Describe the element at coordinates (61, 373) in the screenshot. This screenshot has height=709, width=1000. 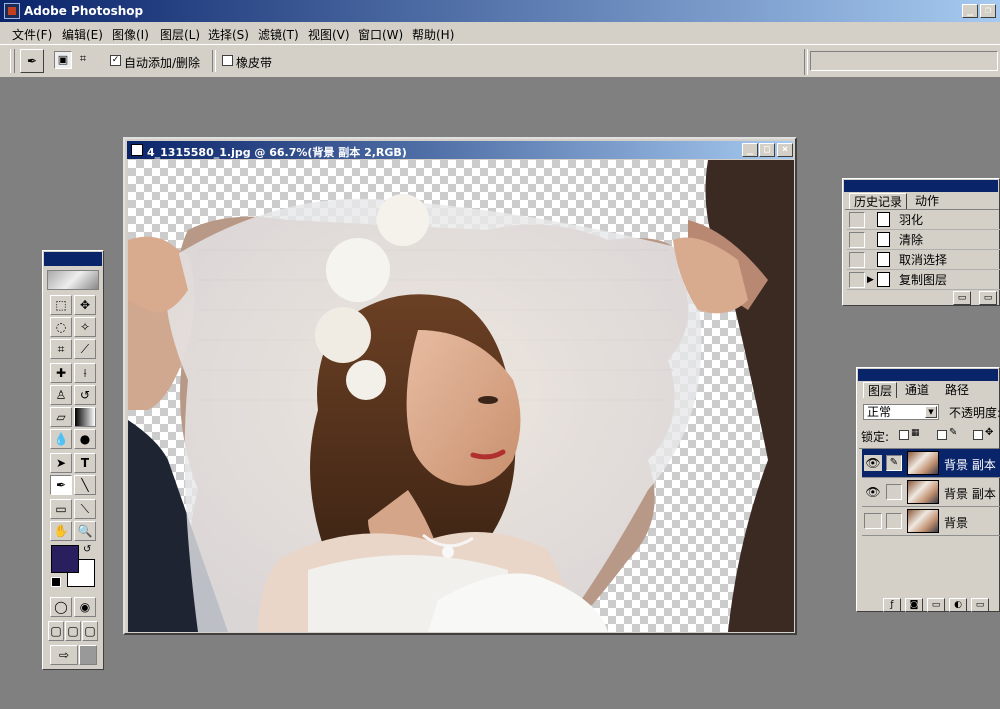
I see `healing-brush-icon: ✚` at that location.